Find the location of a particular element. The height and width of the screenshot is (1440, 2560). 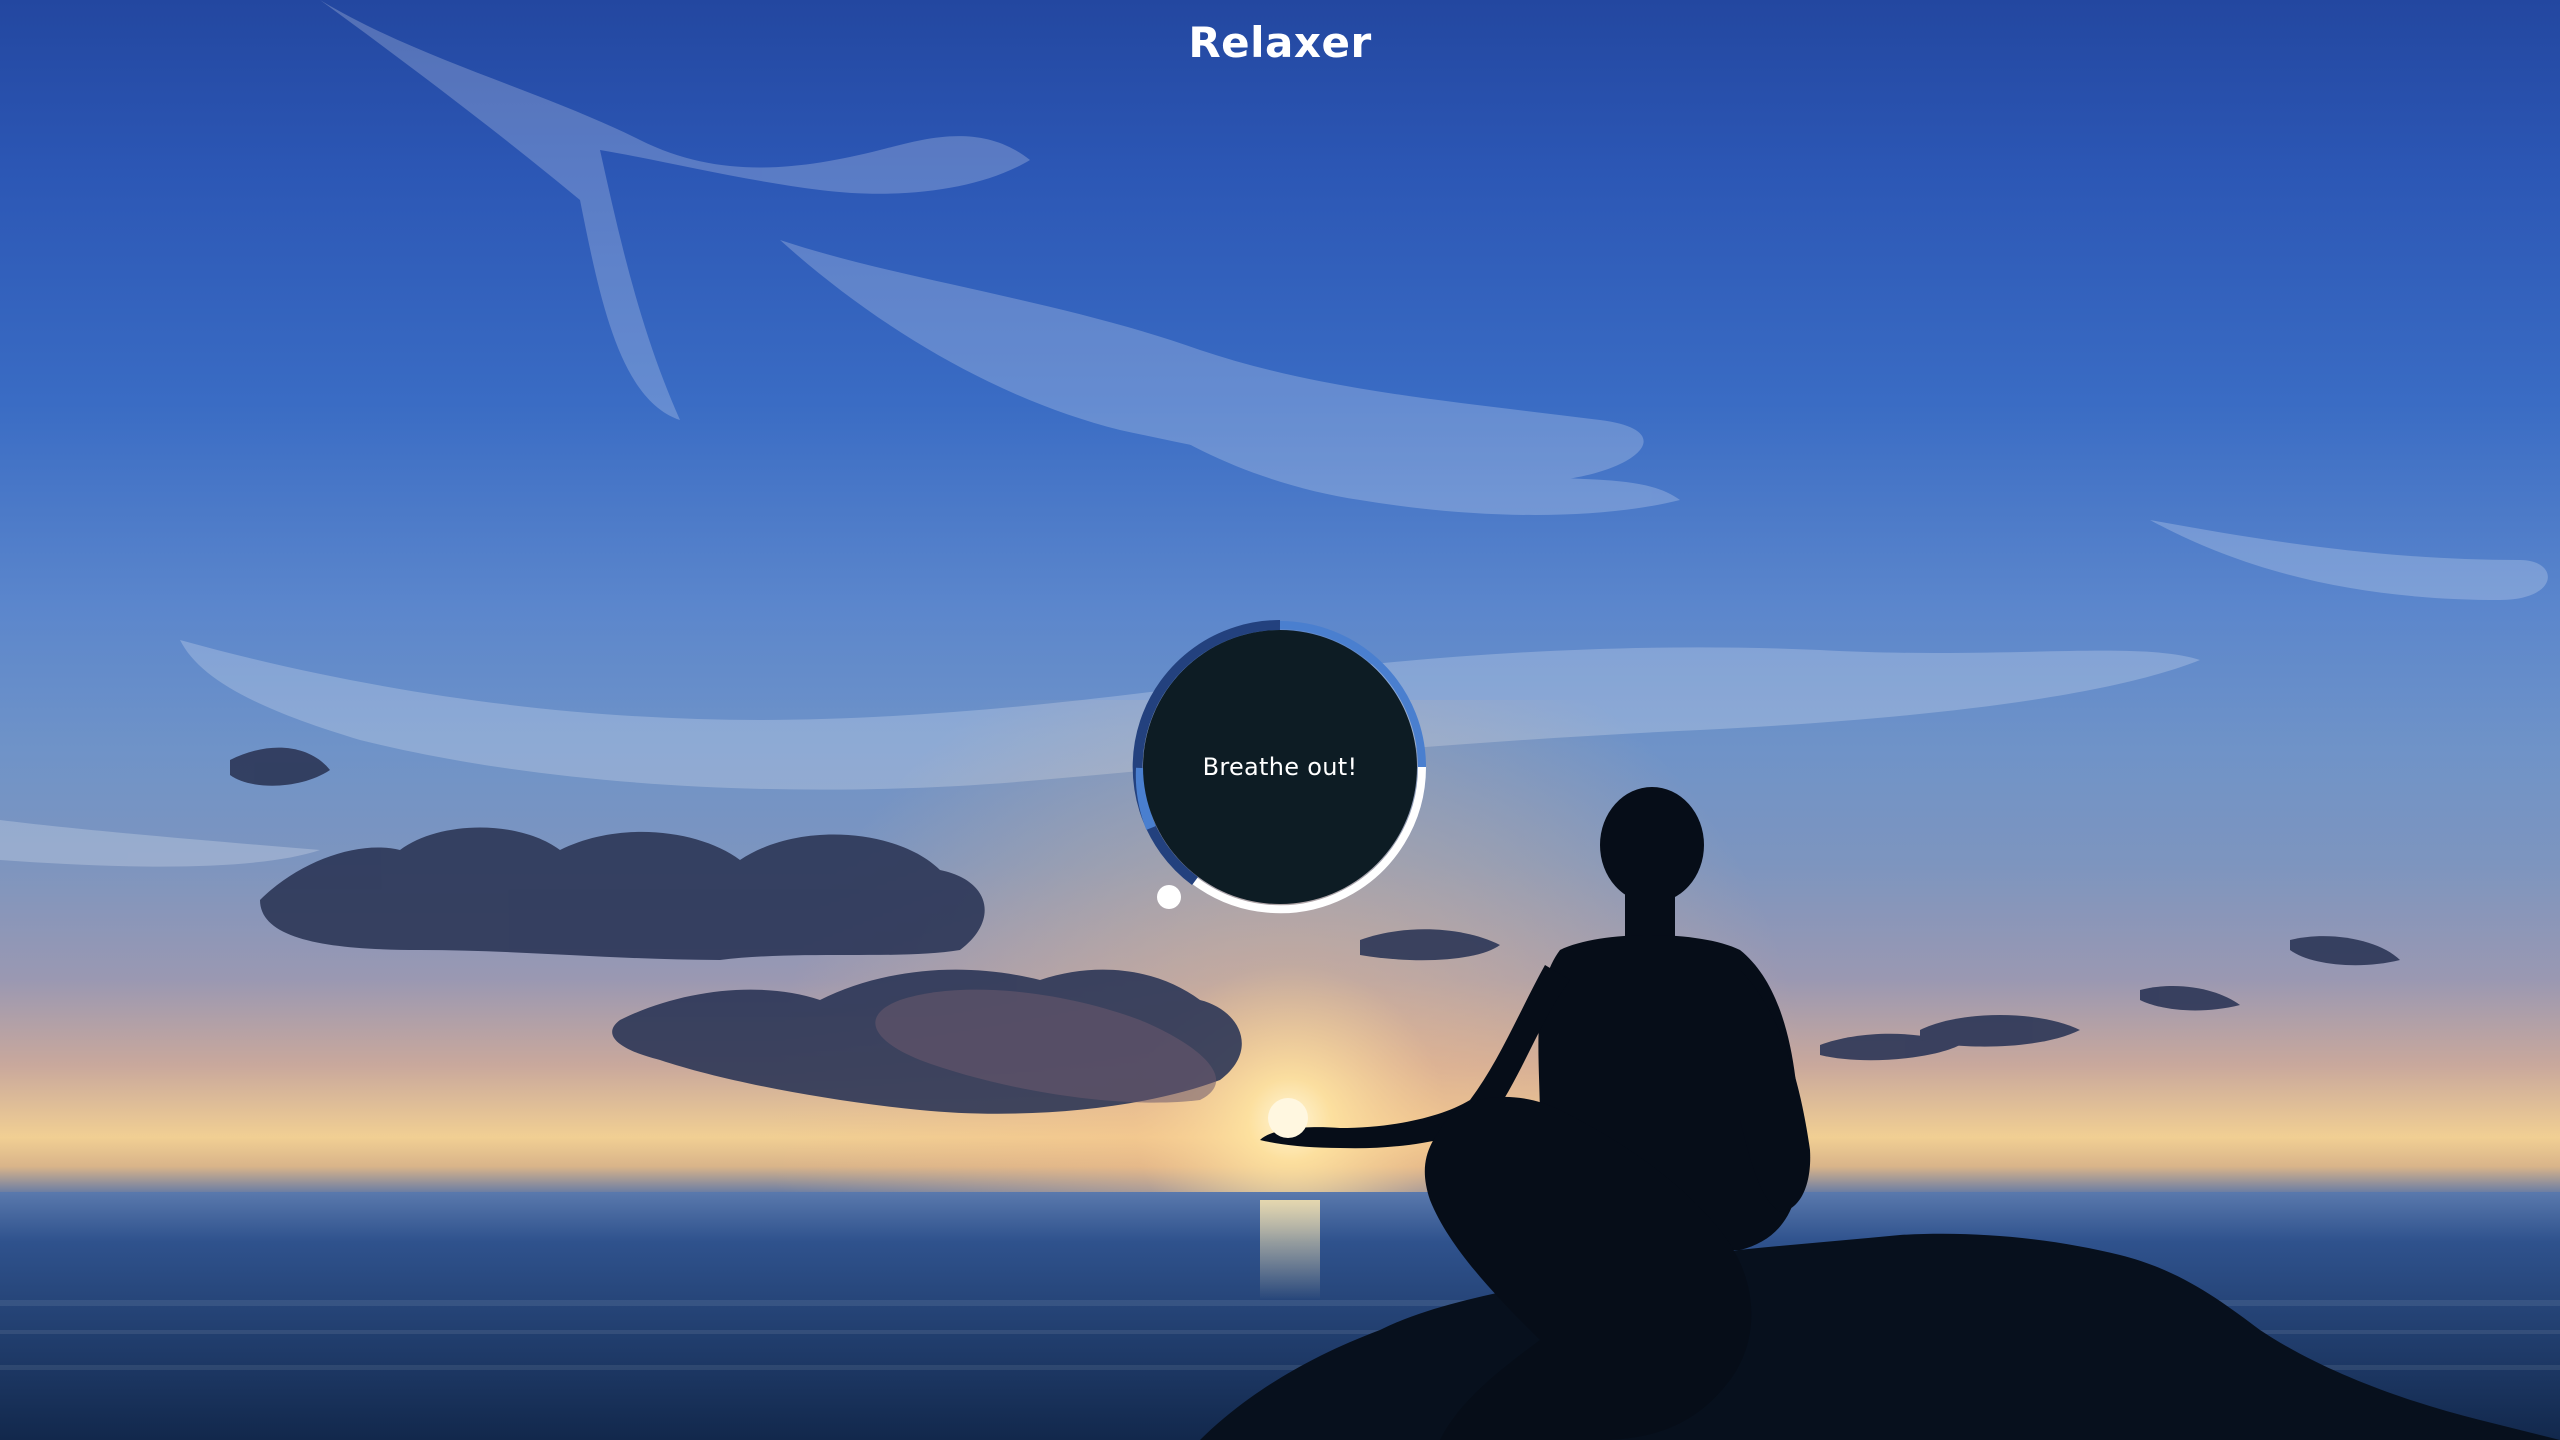

breathing-circle: Breathe out! is located at coordinates (1280, 767).